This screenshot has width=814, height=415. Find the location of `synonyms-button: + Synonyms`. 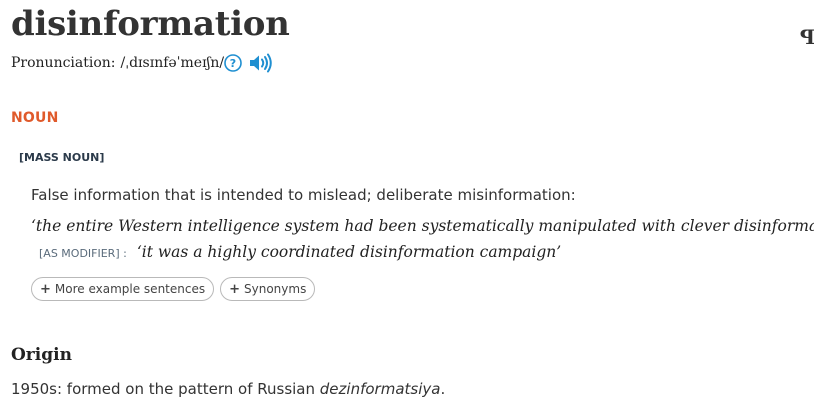

synonyms-button: + Synonyms is located at coordinates (268, 289).